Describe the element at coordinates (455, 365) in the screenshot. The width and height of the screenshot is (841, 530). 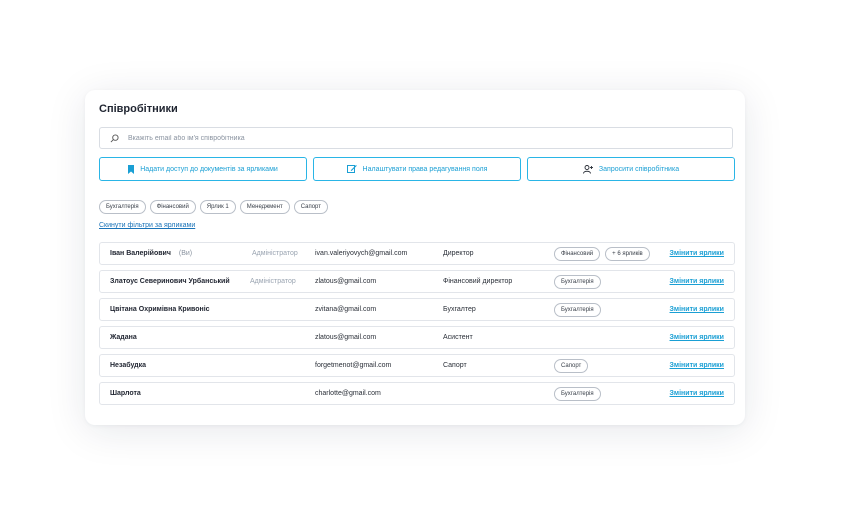
I see `employee-position: Сапорт` at that location.